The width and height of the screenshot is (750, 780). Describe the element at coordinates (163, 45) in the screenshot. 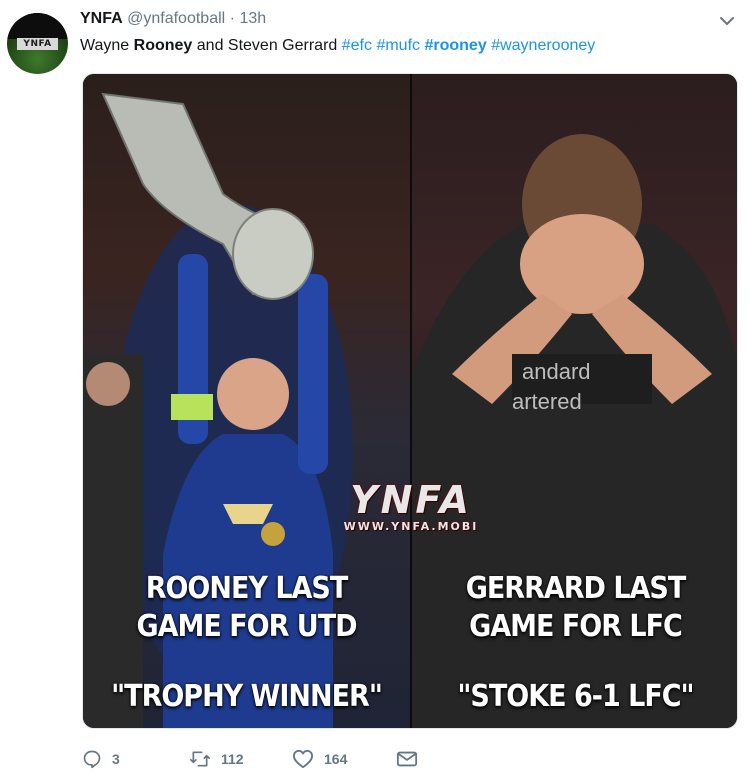

I see `tweet-text-bold: Rooney` at that location.